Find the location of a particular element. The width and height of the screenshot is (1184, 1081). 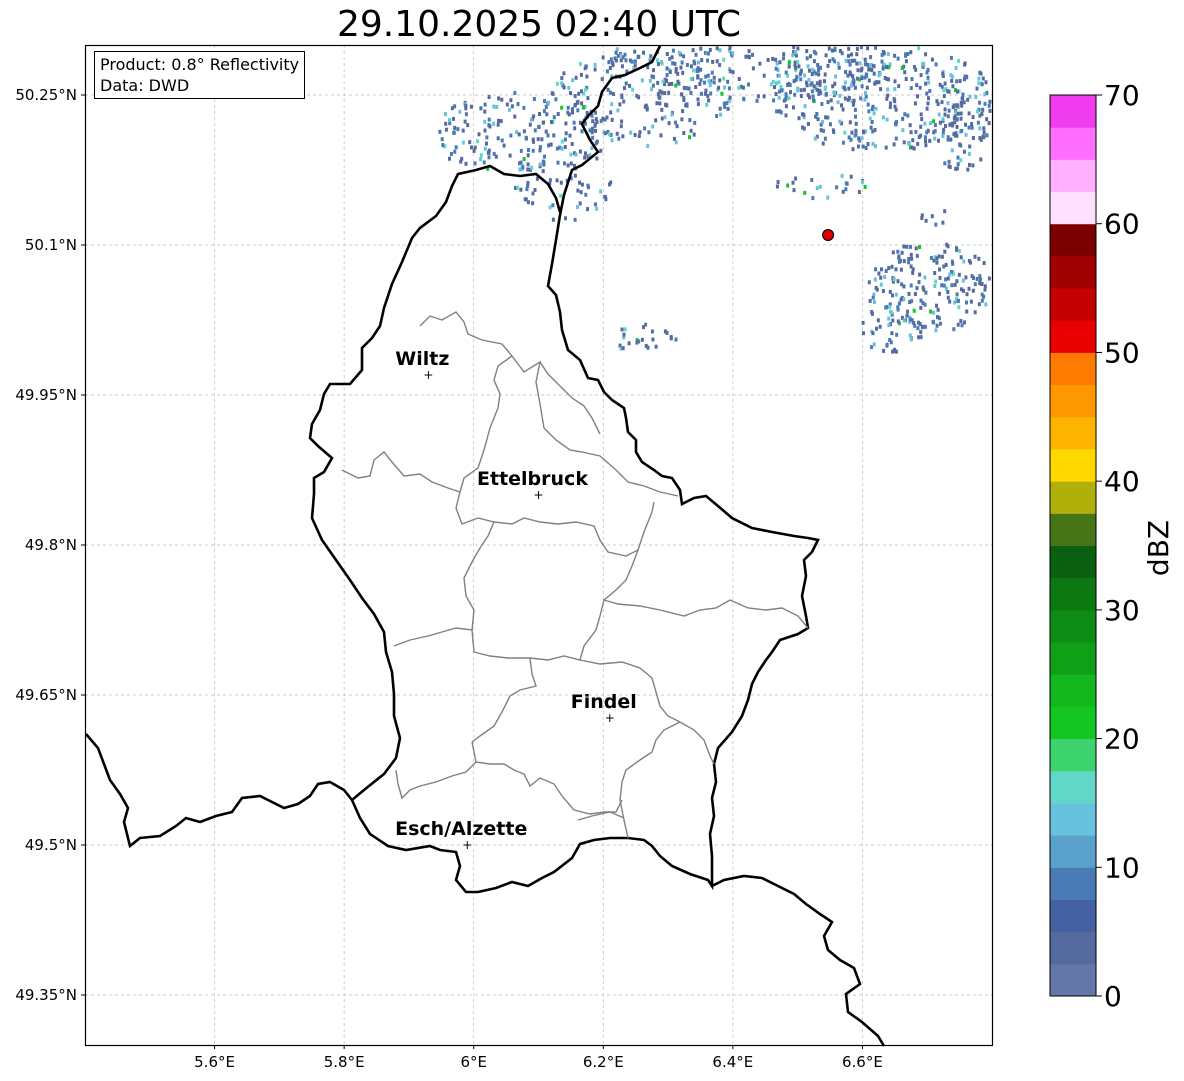

colorbar-tick-label: 10 is located at coordinates (1122, 867).